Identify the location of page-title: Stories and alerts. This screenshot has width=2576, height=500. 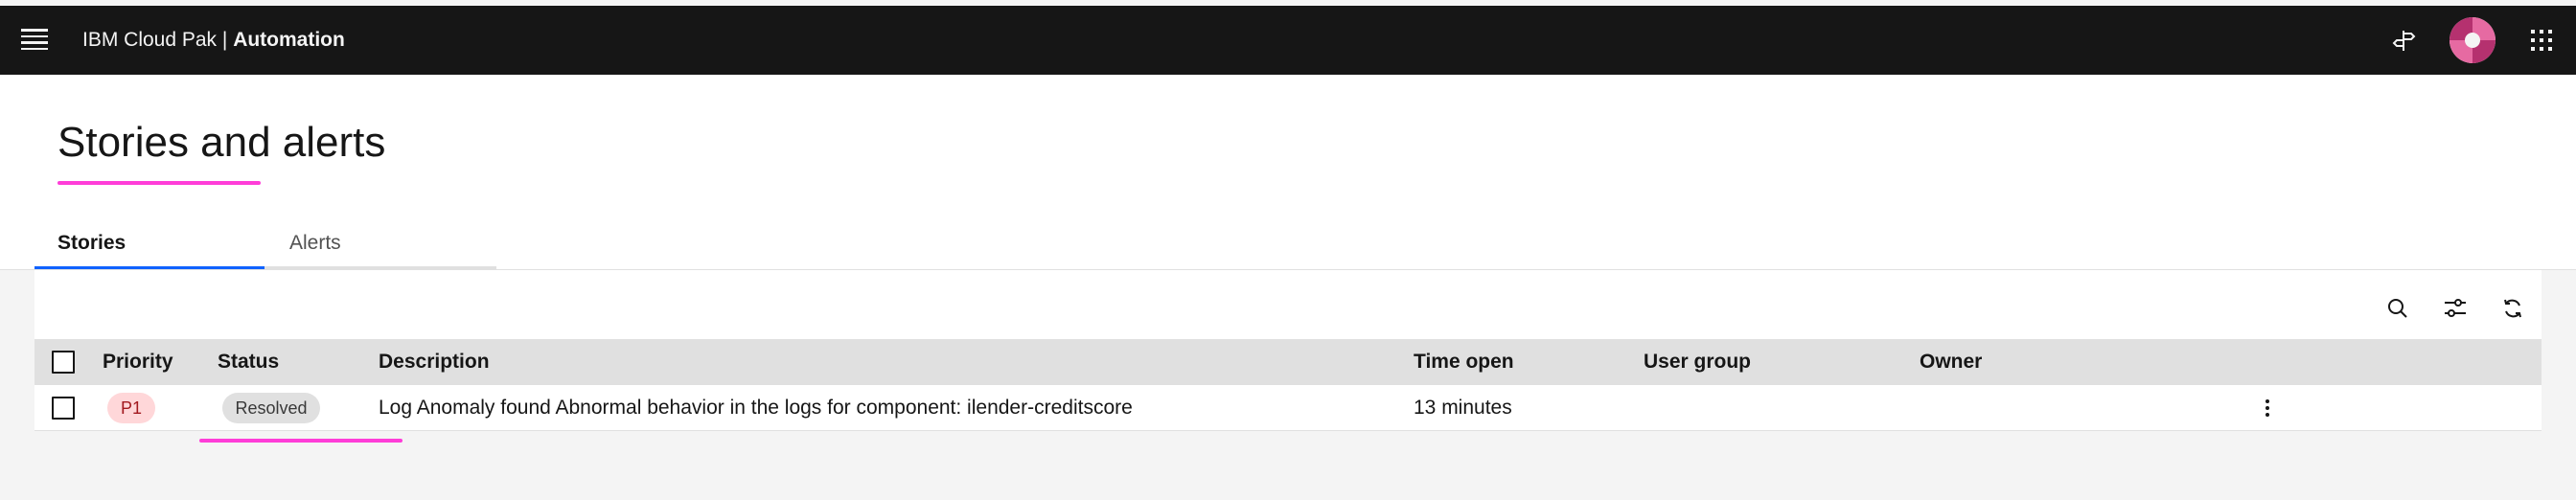
(222, 142).